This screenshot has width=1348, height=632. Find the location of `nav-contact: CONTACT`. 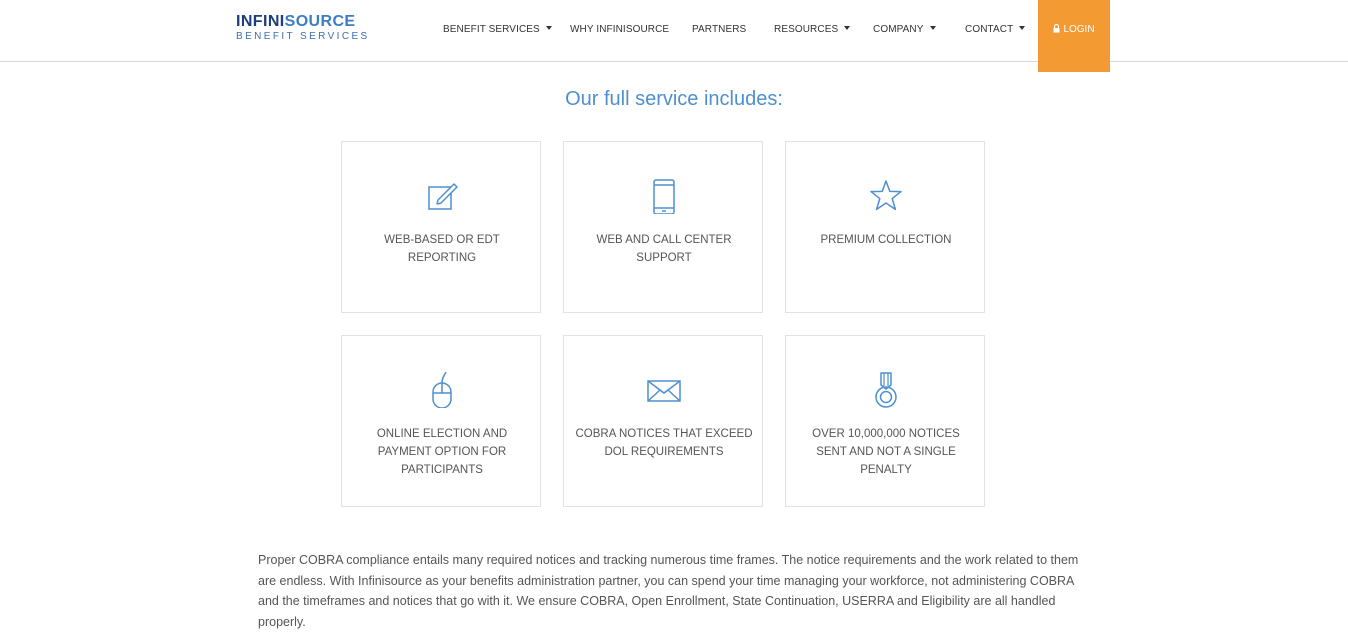

nav-contact: CONTACT is located at coordinates (995, 29).